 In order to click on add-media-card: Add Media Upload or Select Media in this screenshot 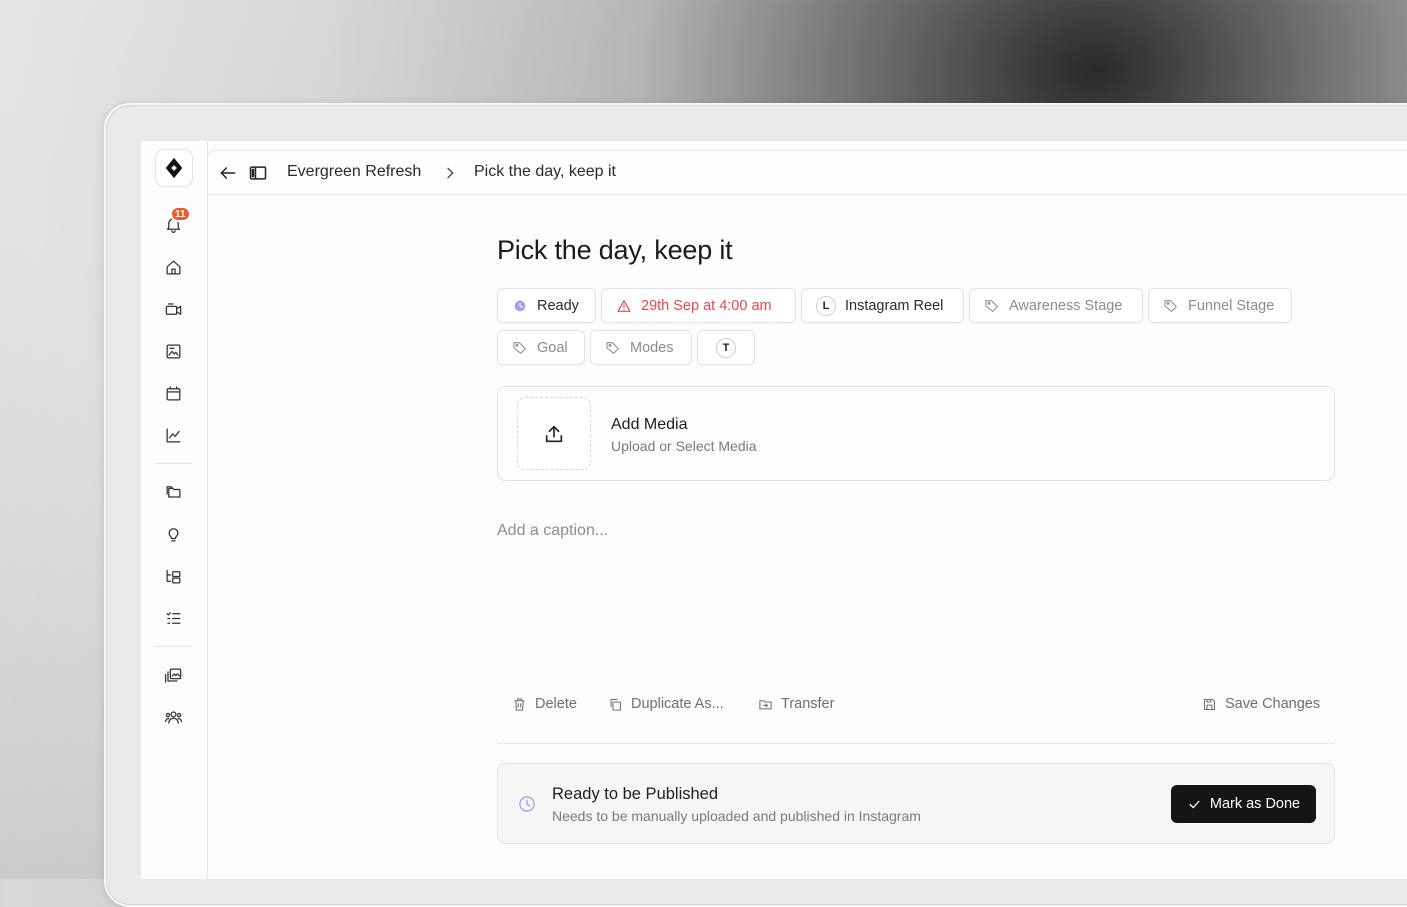, I will do `click(916, 433)`.